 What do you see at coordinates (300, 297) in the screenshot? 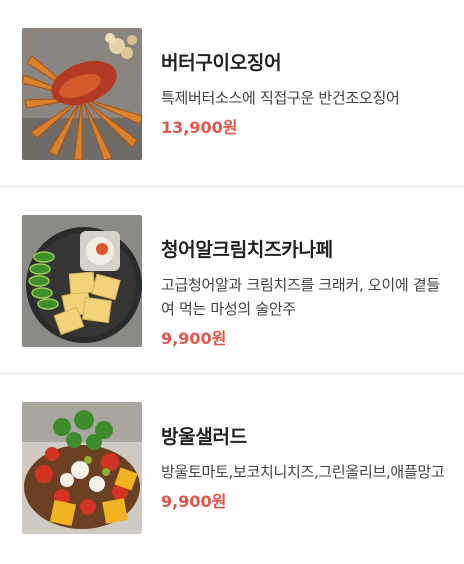
I see `menu-item-description: 고급청어알과 크림치즈를 크래커, 오이에 곁들여 먹는 마성의 술안주` at bounding box center [300, 297].